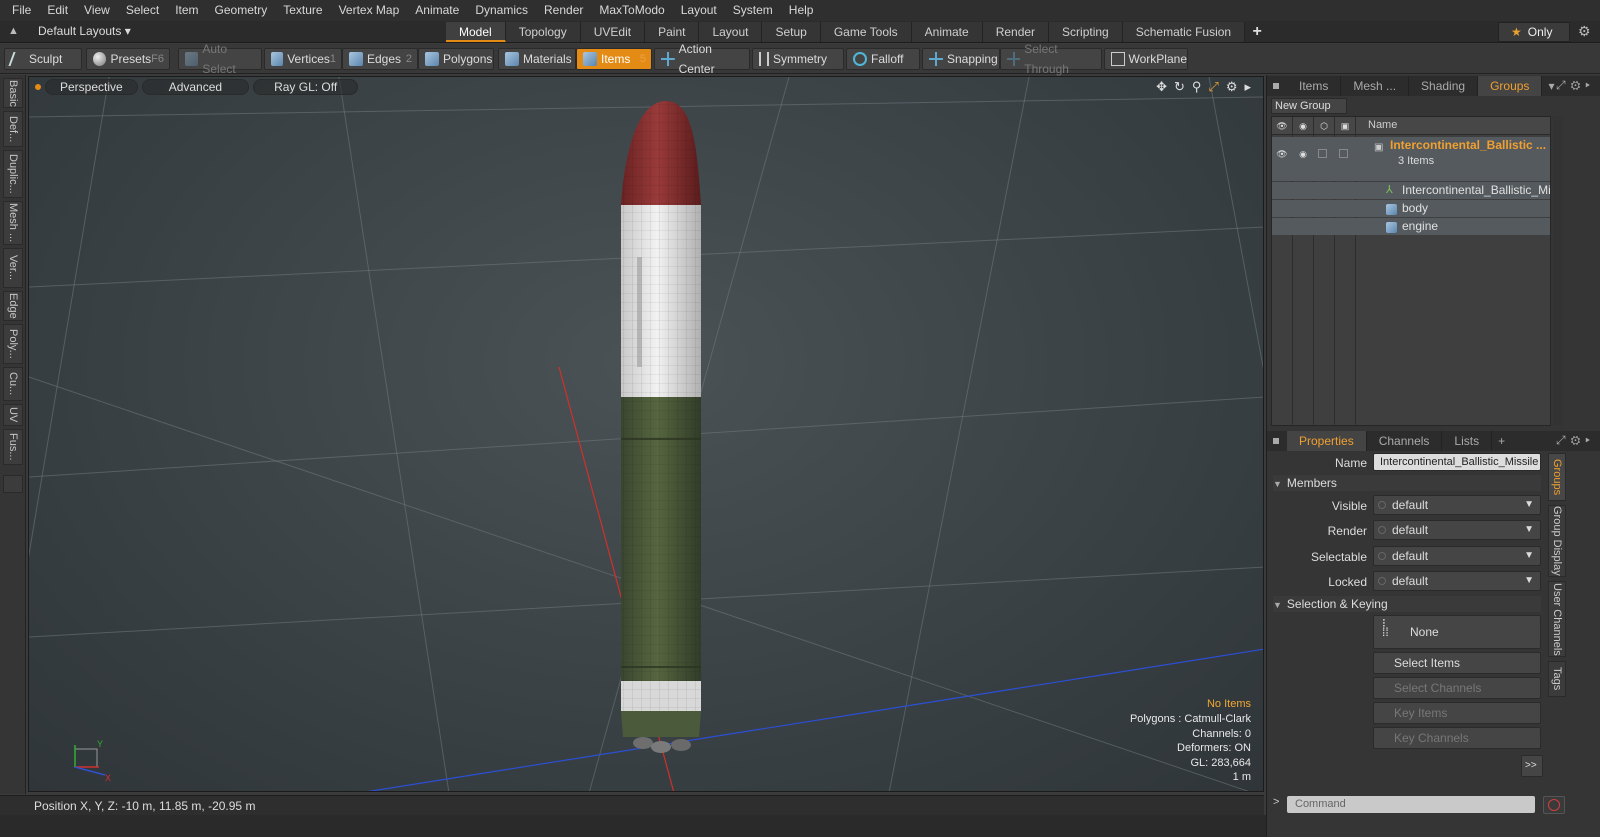 This screenshot has height=837, width=1600. Describe the element at coordinates (1257, 32) in the screenshot. I see `add-tab-plus-icon: +` at that location.